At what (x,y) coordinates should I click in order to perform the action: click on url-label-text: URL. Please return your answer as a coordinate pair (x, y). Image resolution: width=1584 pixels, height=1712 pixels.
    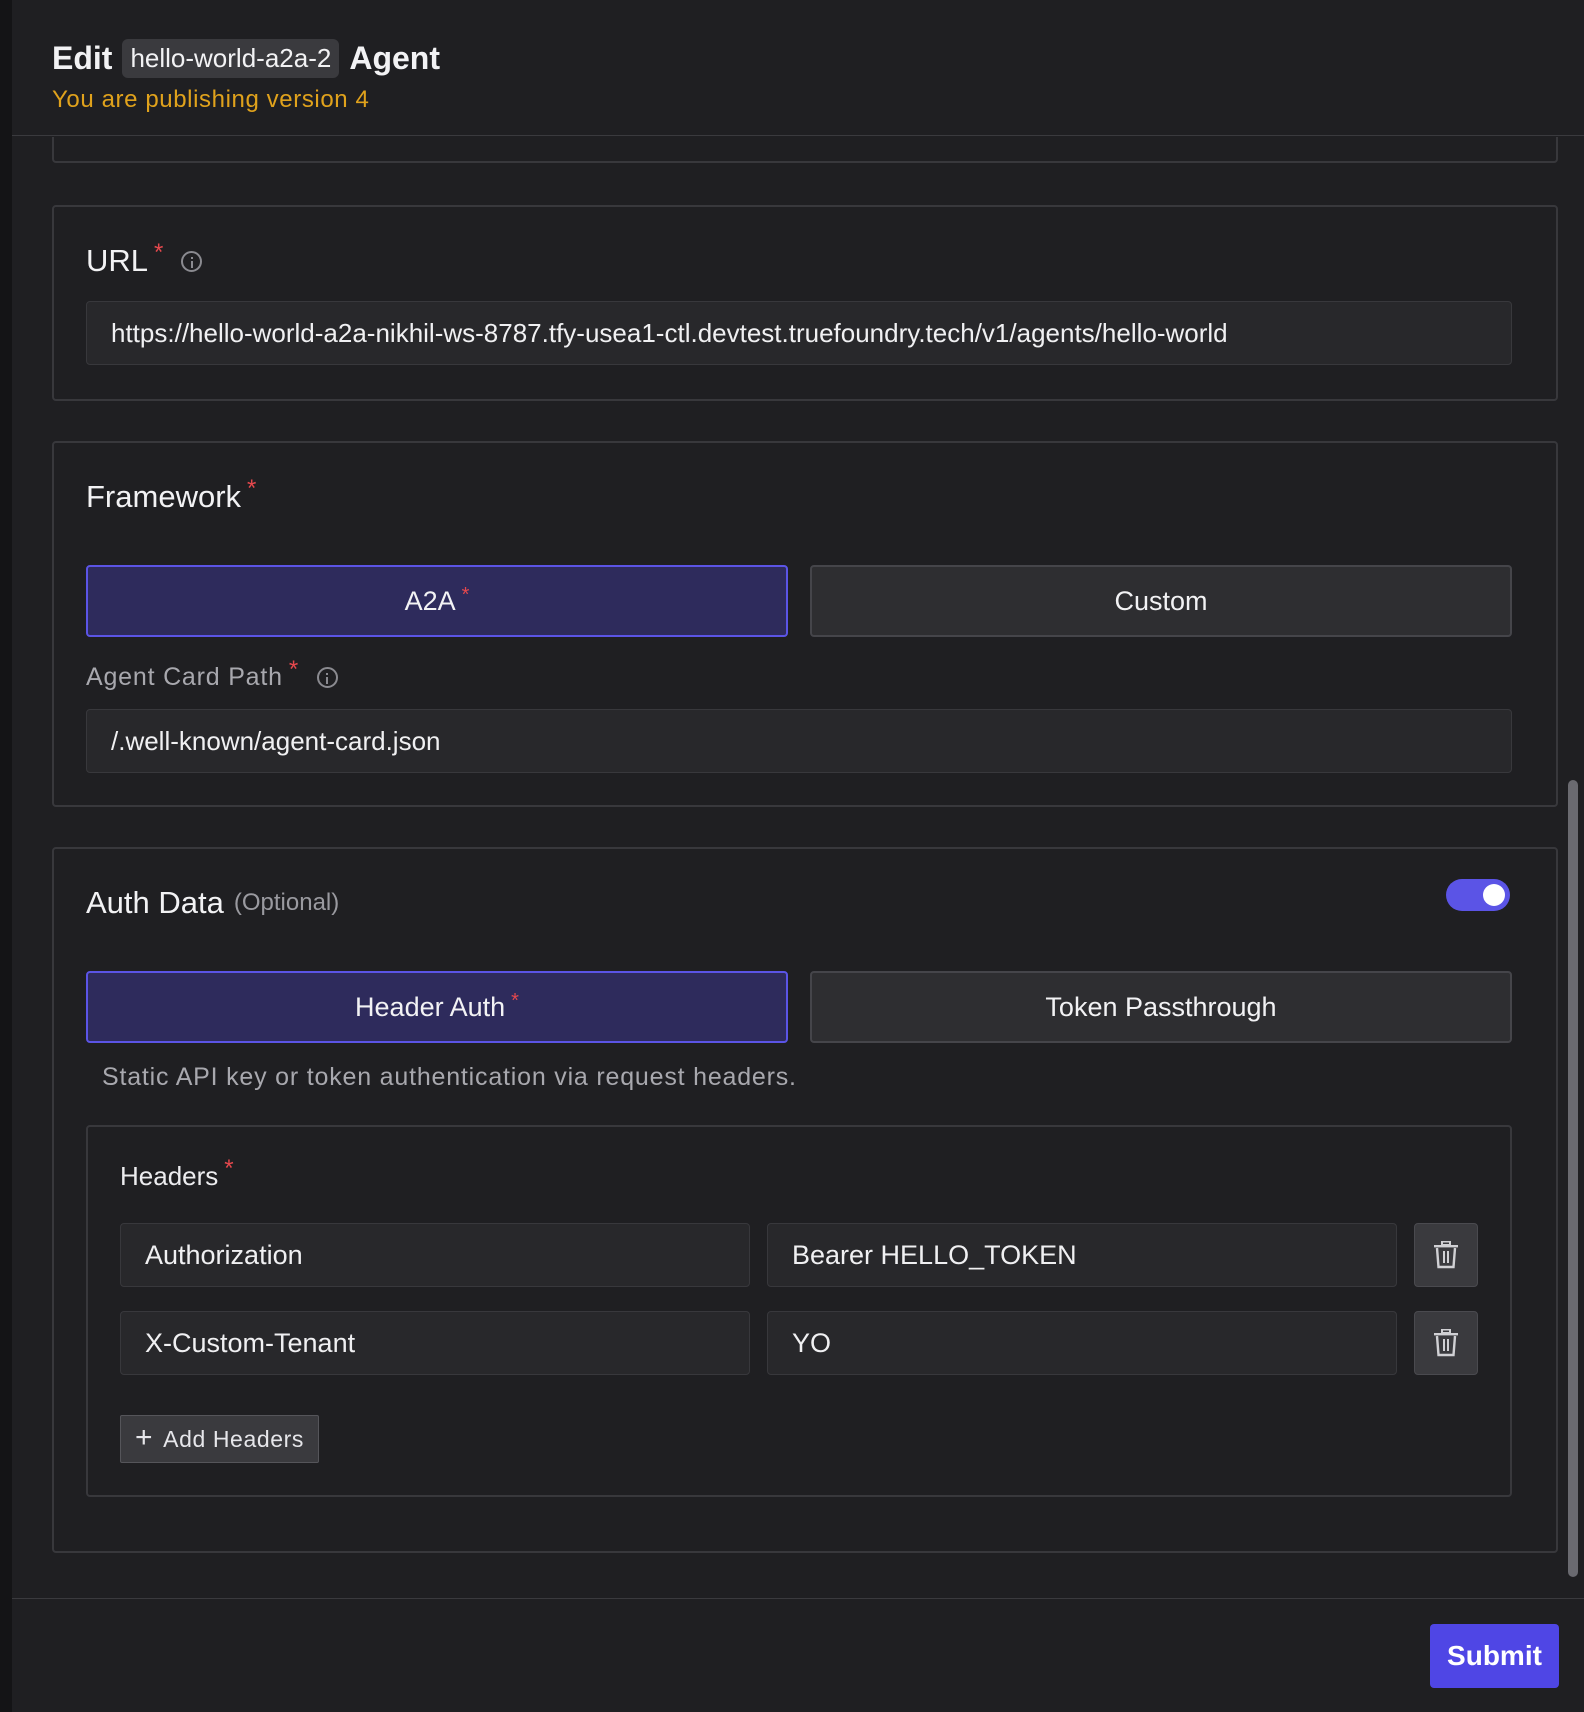
    Looking at the image, I should click on (117, 260).